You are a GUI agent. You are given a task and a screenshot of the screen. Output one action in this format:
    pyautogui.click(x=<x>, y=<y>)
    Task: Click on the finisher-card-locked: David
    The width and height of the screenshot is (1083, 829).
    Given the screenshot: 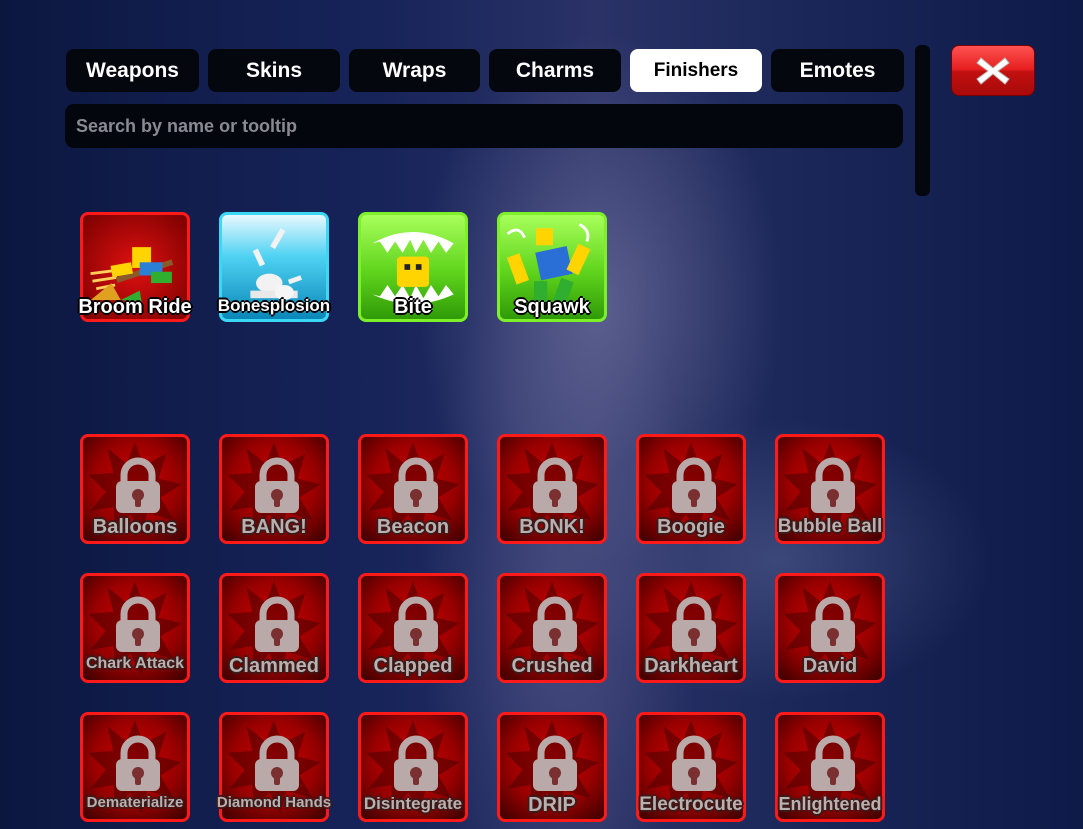 What is the action you would take?
    pyautogui.click(x=830, y=628)
    